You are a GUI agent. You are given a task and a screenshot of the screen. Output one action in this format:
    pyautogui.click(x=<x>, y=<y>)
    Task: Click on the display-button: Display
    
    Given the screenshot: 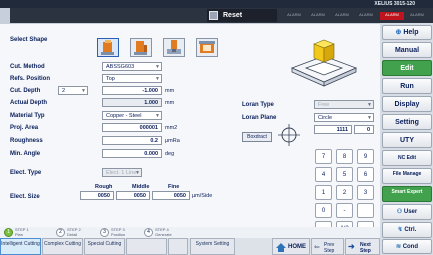 What is the action you would take?
    pyautogui.click(x=407, y=104)
    